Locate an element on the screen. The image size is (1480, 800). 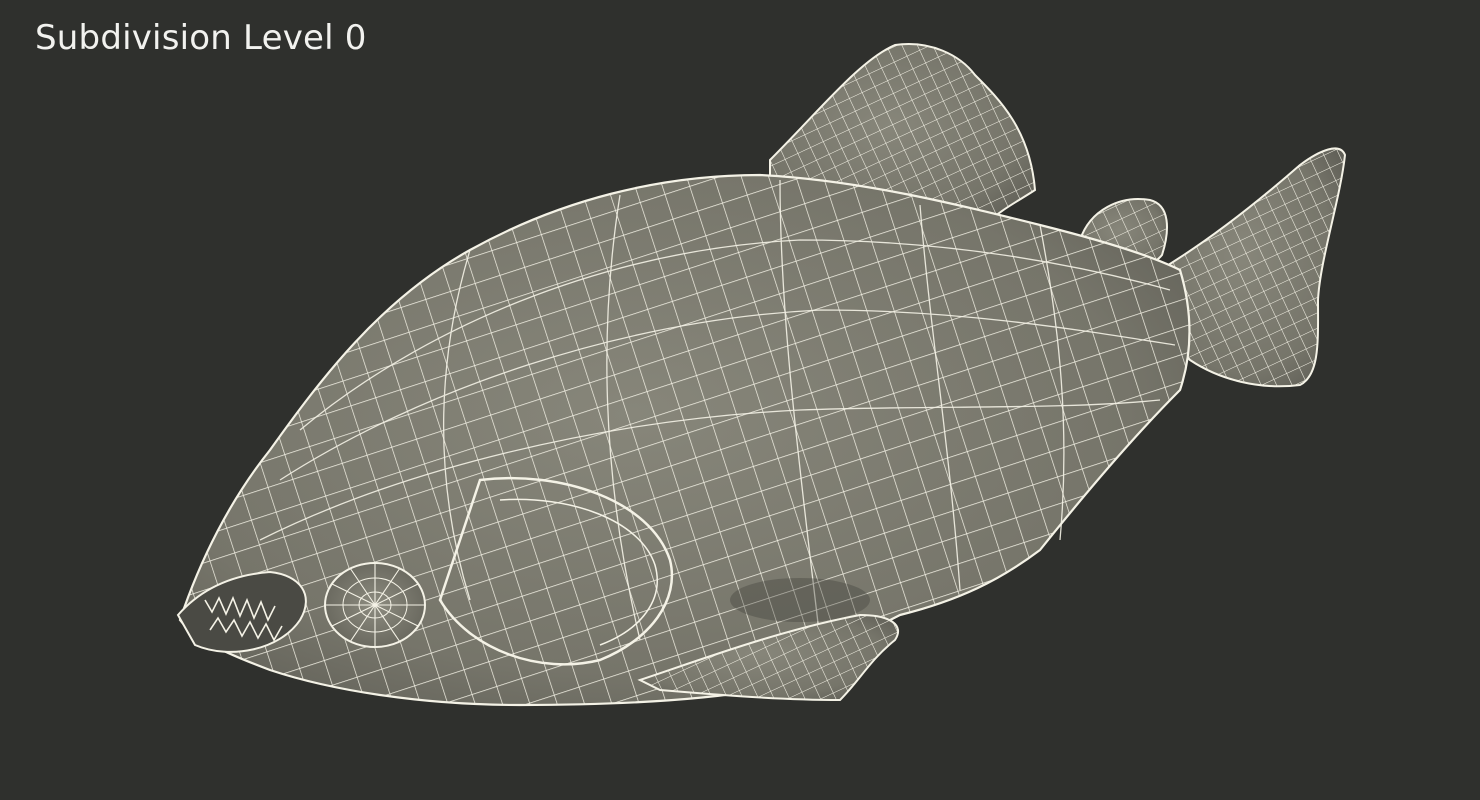
subdivision-level-caption: Subdivision Level 0 is located at coordinates (201, 38).